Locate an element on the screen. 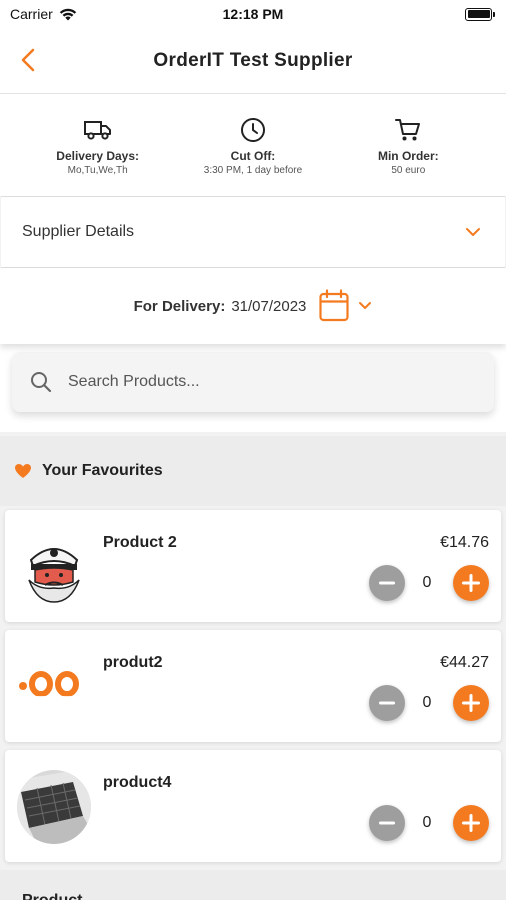 The width and height of the screenshot is (506, 900). product-name: Product 2 is located at coordinates (140, 542).